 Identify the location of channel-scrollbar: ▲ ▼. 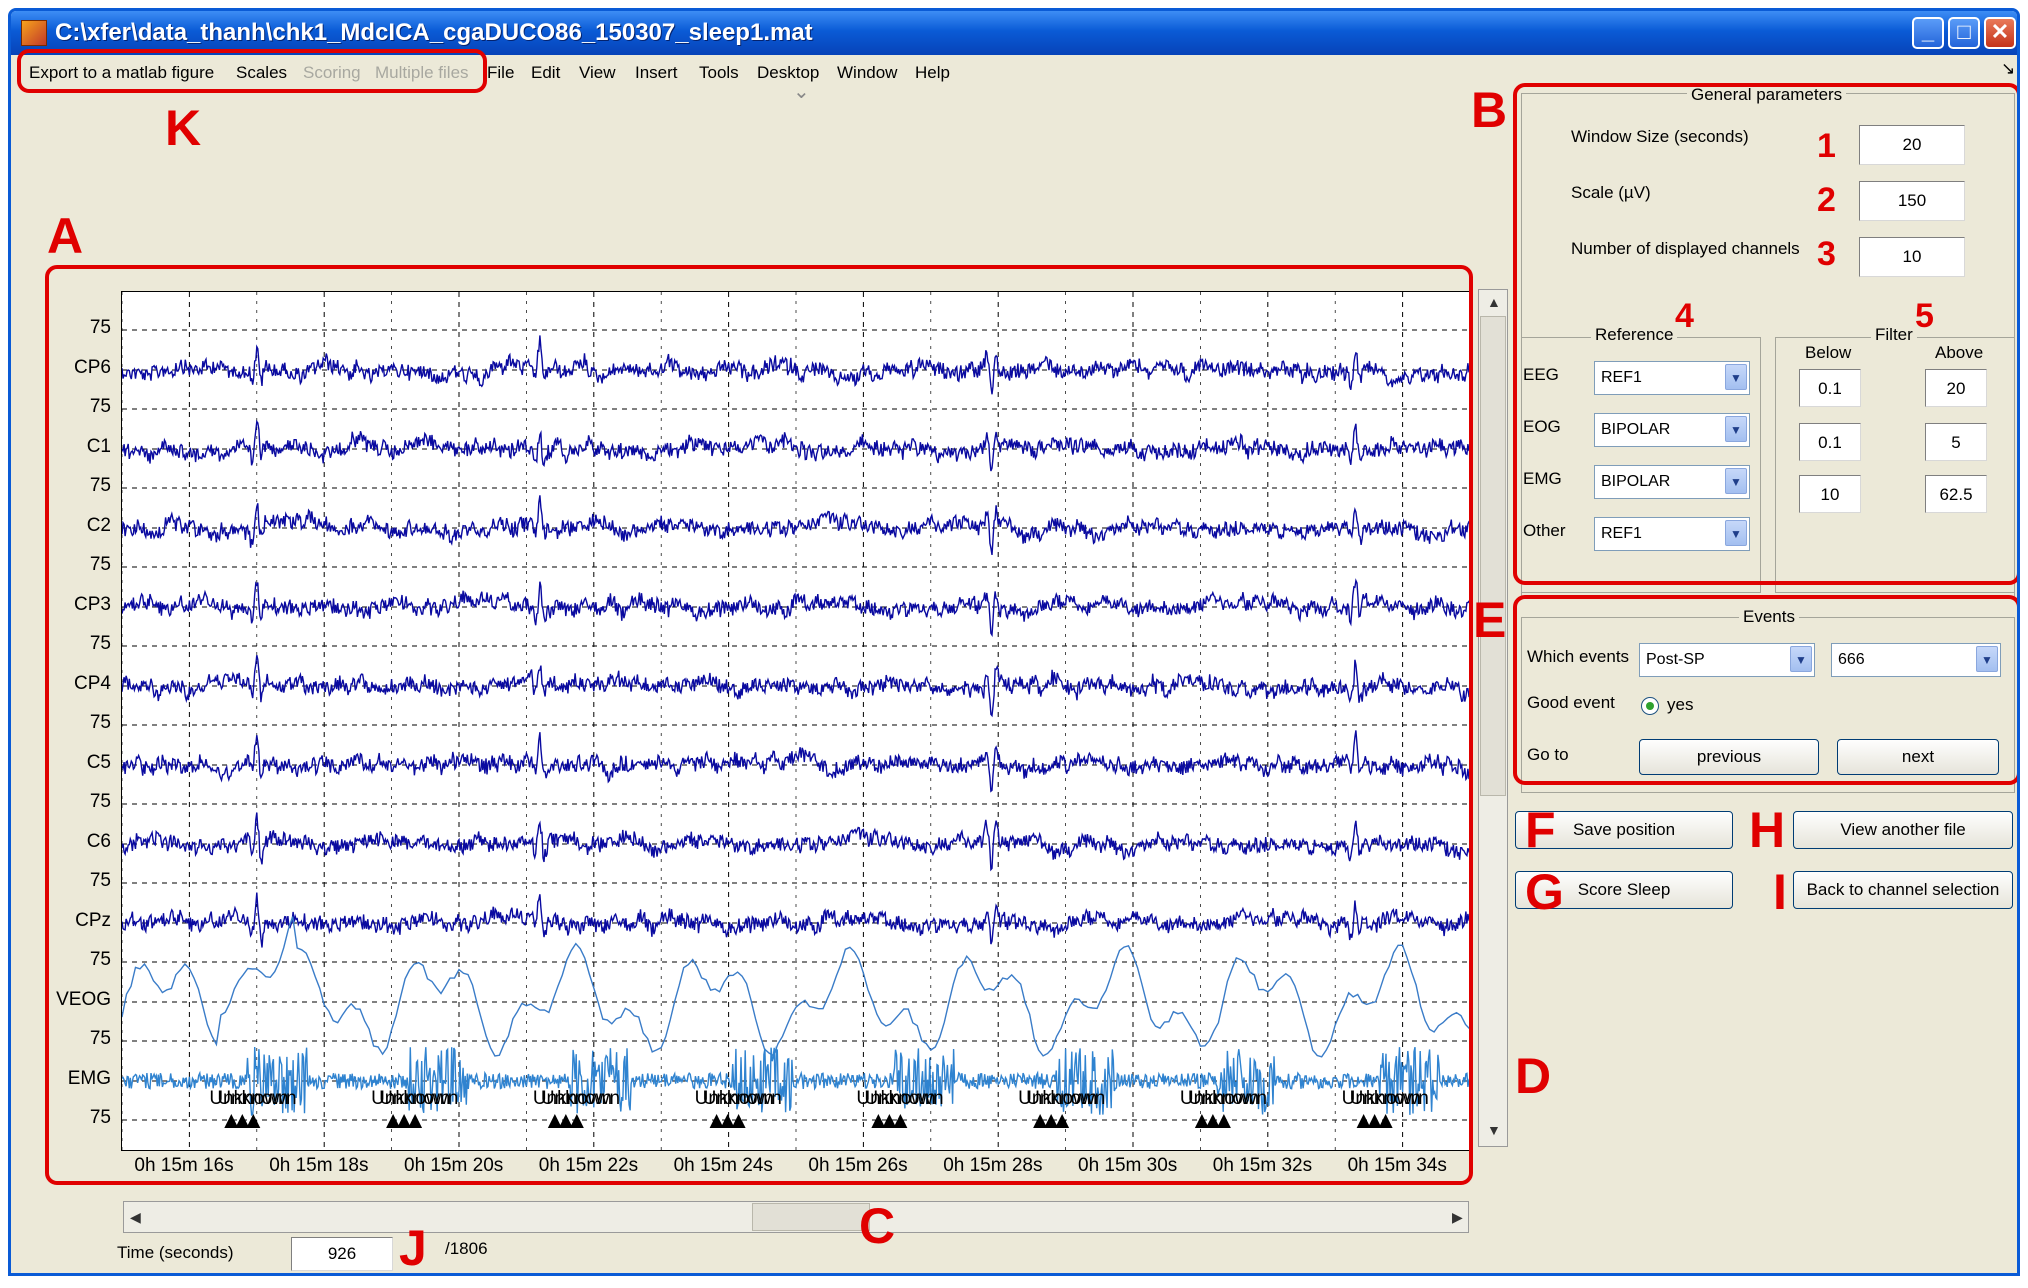
(1493, 718).